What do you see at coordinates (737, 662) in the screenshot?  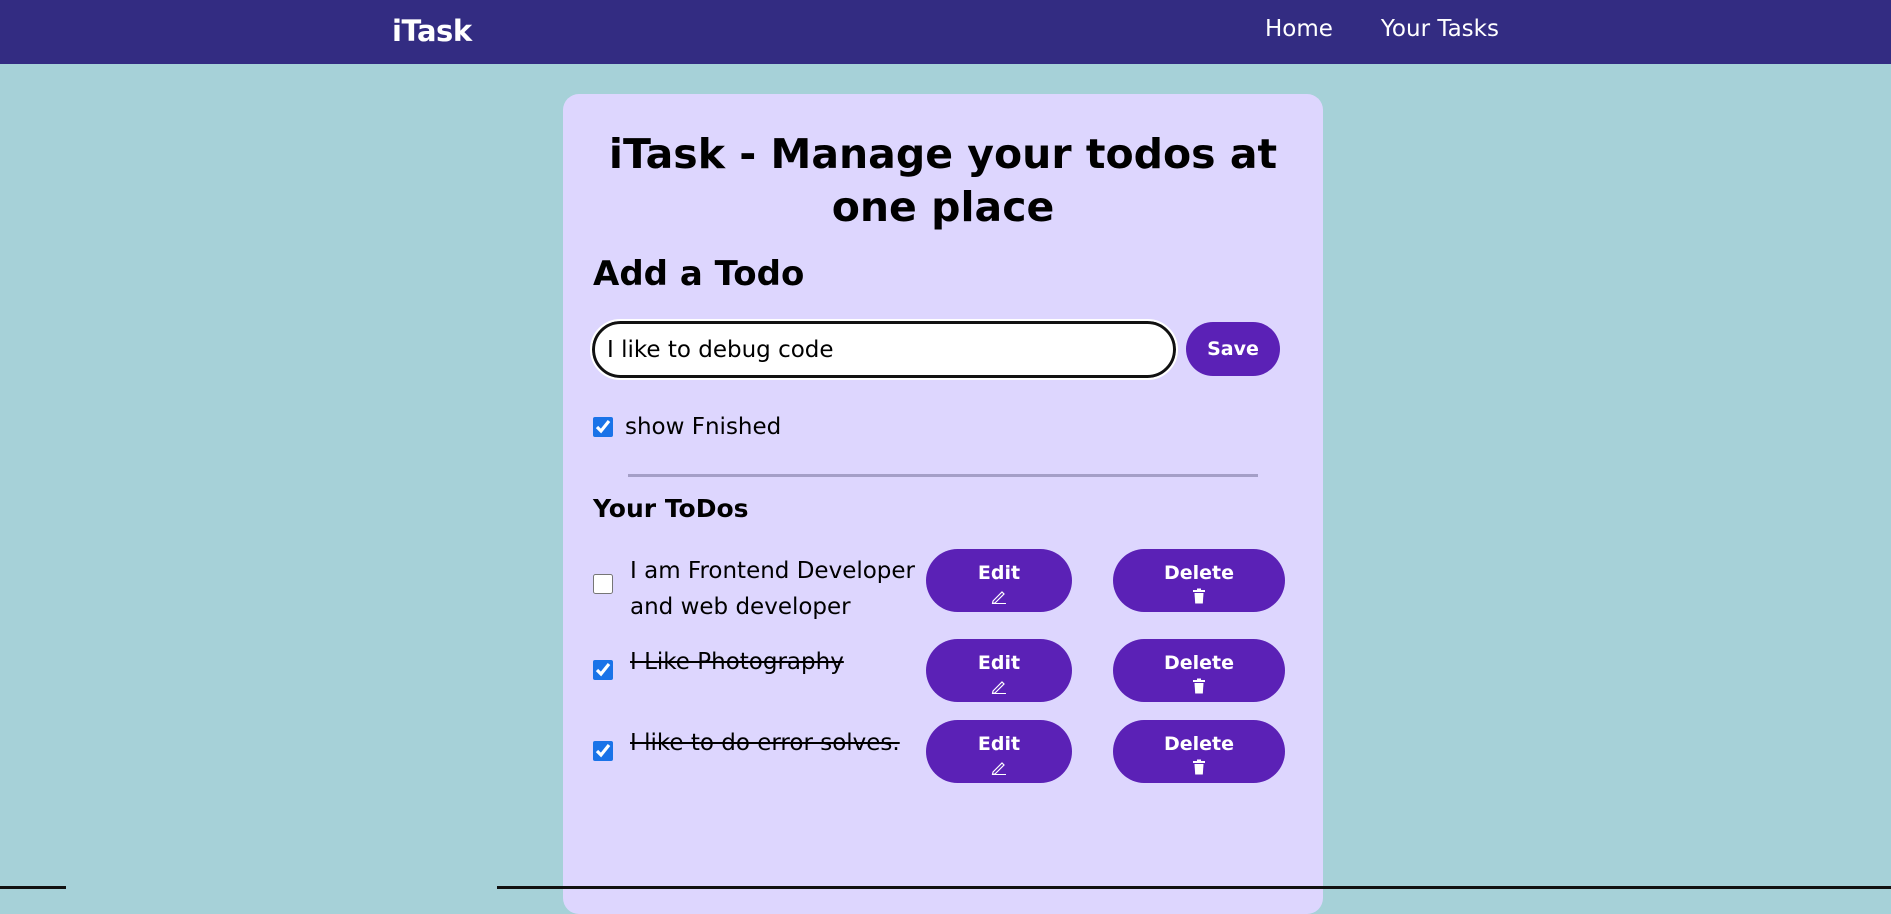 I see `todo-text: I Like Photography` at bounding box center [737, 662].